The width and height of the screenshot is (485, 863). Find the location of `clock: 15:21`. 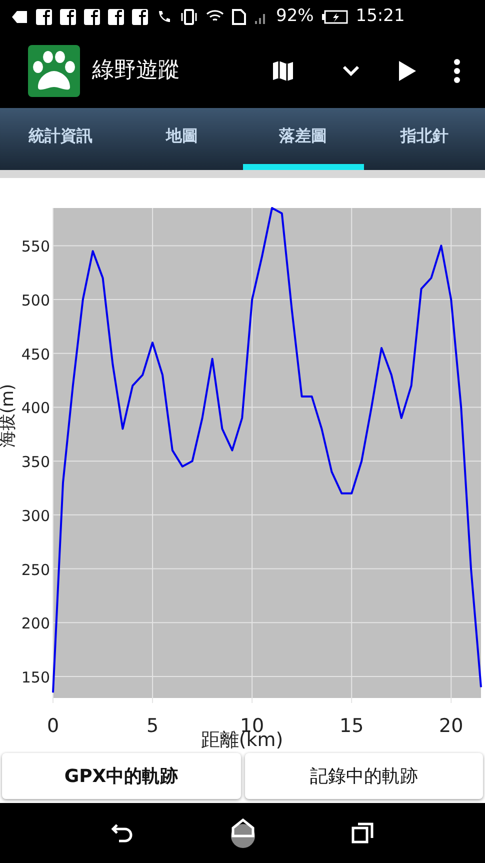

clock: 15:21 is located at coordinates (380, 16).